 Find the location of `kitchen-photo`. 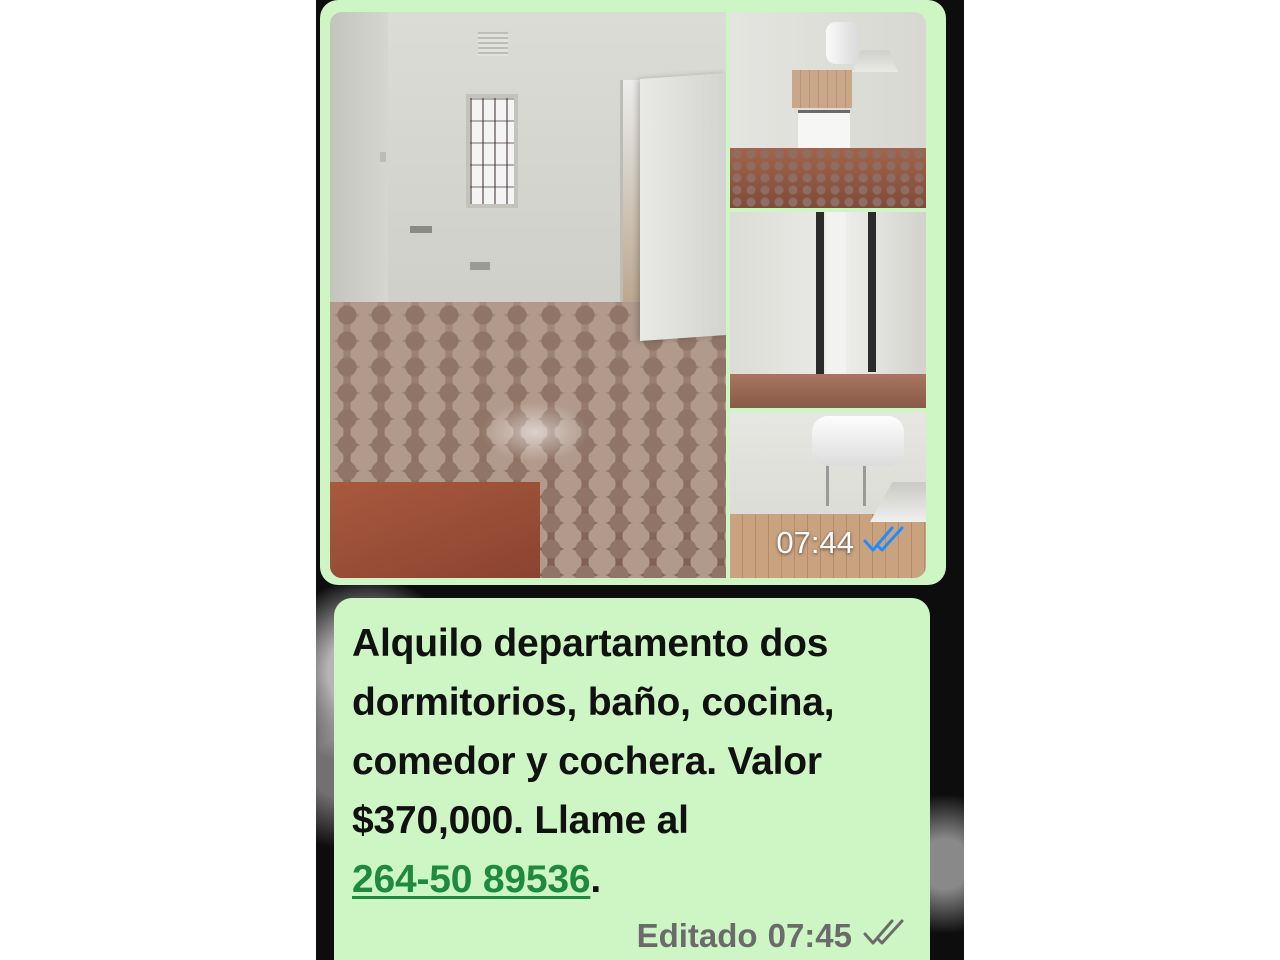

kitchen-photo is located at coordinates (828, 110).